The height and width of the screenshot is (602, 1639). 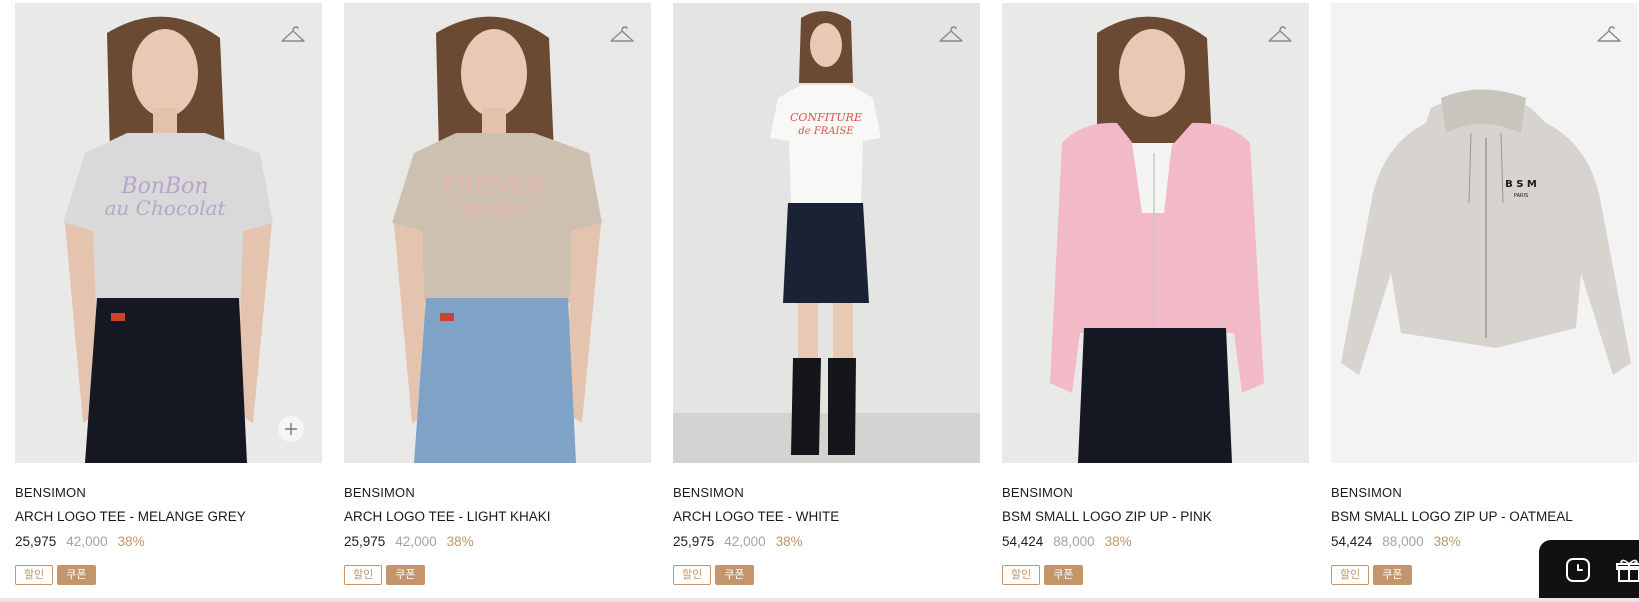 What do you see at coordinates (497, 516) in the screenshot?
I see `product-name: ARCH LOGO TEE - LIGHT KHAKI` at bounding box center [497, 516].